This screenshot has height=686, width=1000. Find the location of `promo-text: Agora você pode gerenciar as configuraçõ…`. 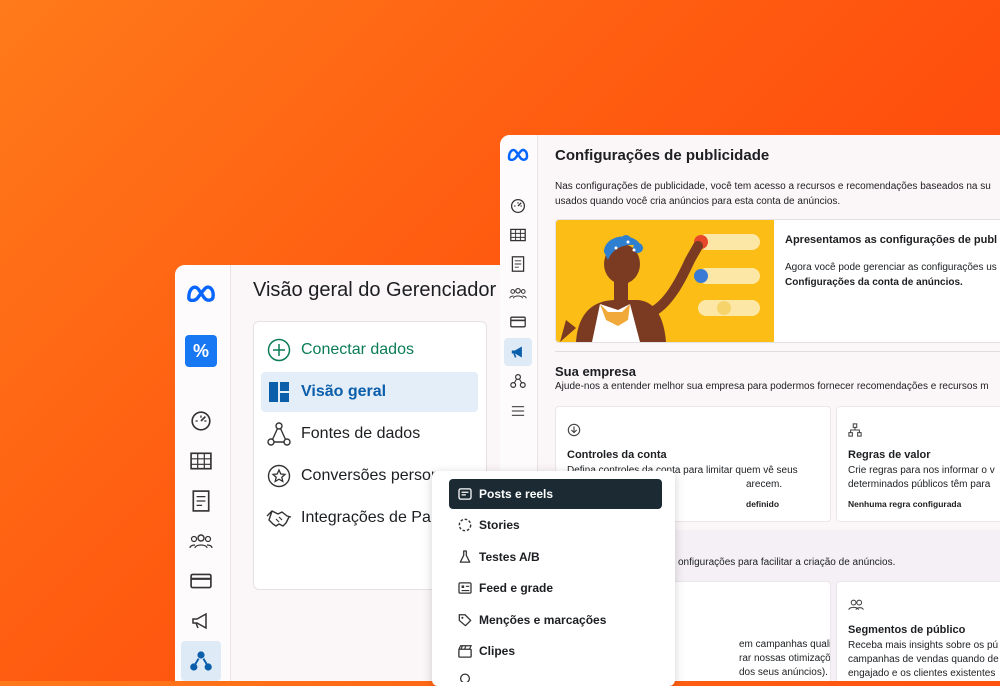

promo-text: Agora você pode gerenciar as configuraçõ… is located at coordinates (891, 275).